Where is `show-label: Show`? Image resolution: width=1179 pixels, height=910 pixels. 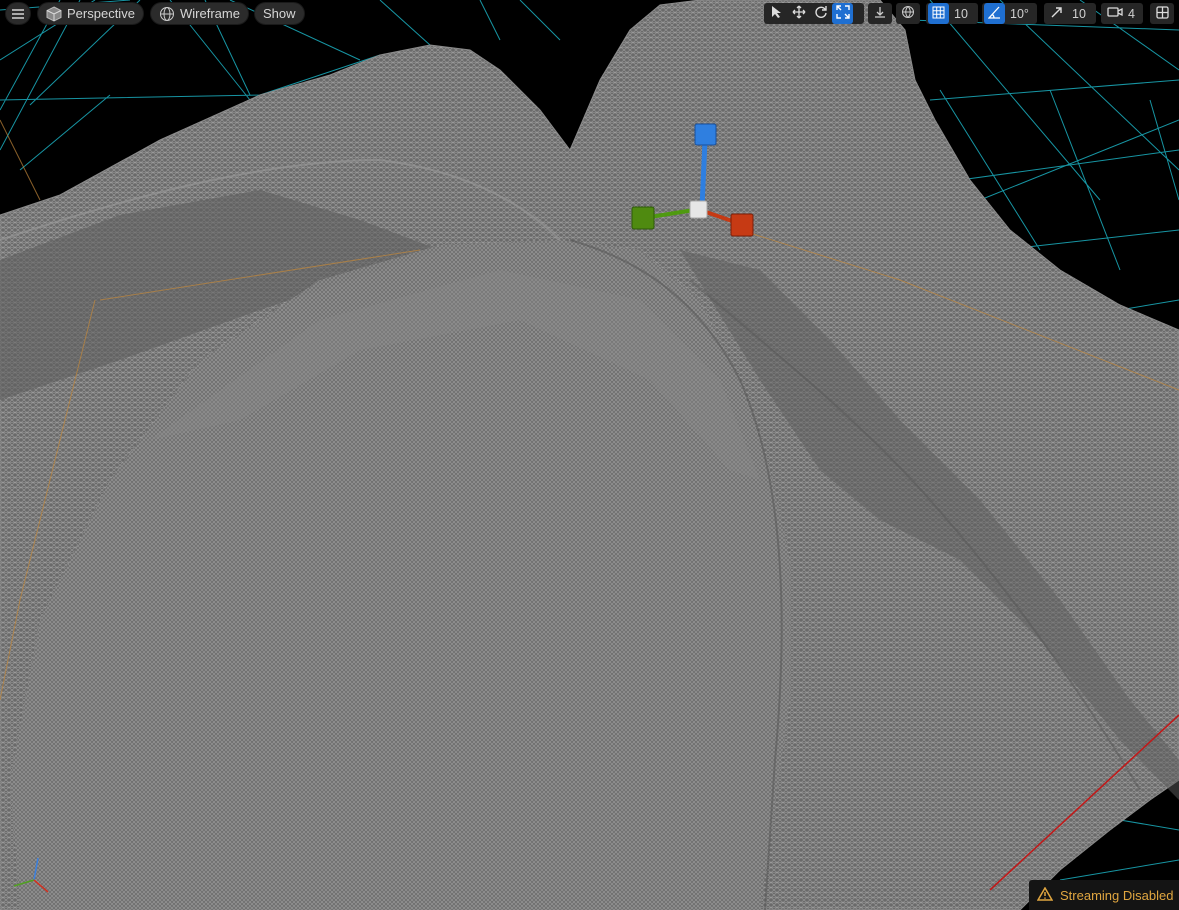
show-label: Show is located at coordinates (279, 13).